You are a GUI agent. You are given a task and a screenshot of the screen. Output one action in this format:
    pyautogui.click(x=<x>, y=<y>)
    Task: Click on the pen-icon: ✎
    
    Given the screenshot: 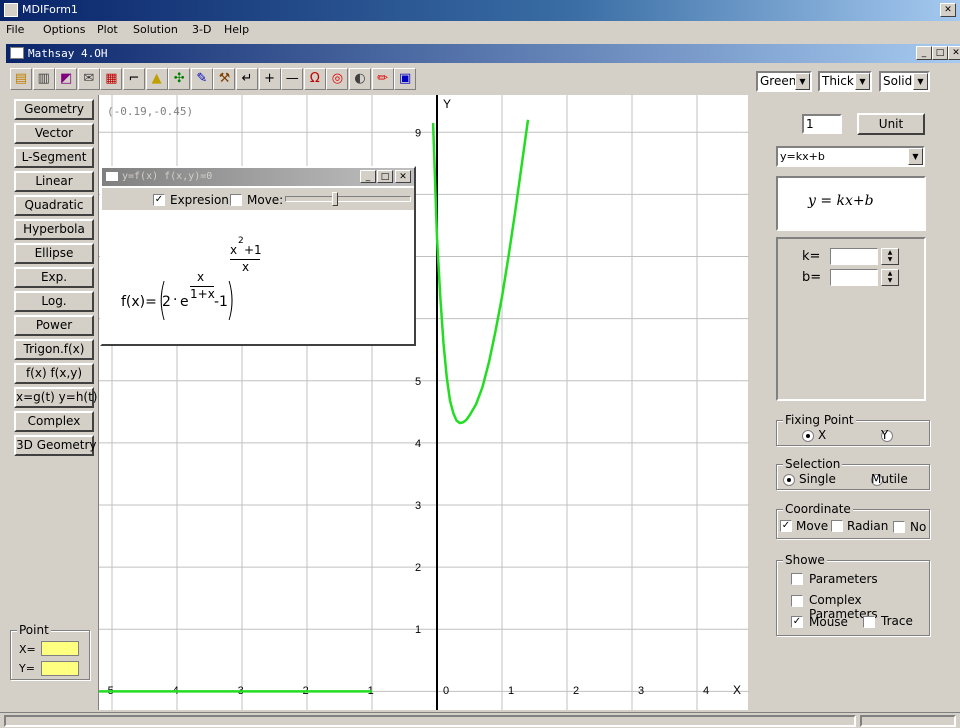 What is the action you would take?
    pyautogui.click(x=201, y=79)
    